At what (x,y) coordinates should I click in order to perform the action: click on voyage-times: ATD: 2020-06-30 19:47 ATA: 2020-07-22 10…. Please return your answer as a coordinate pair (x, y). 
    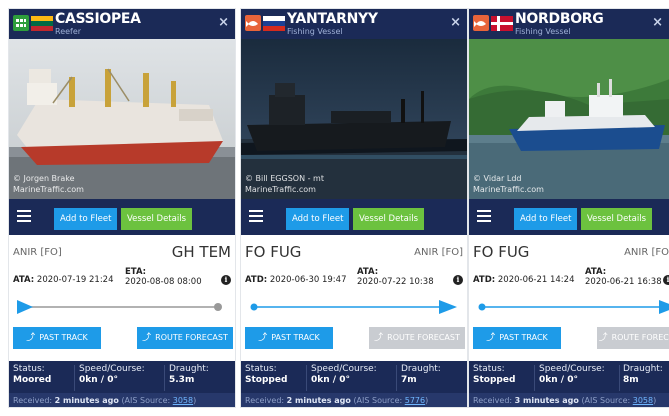
    Looking at the image, I should click on (354, 279).